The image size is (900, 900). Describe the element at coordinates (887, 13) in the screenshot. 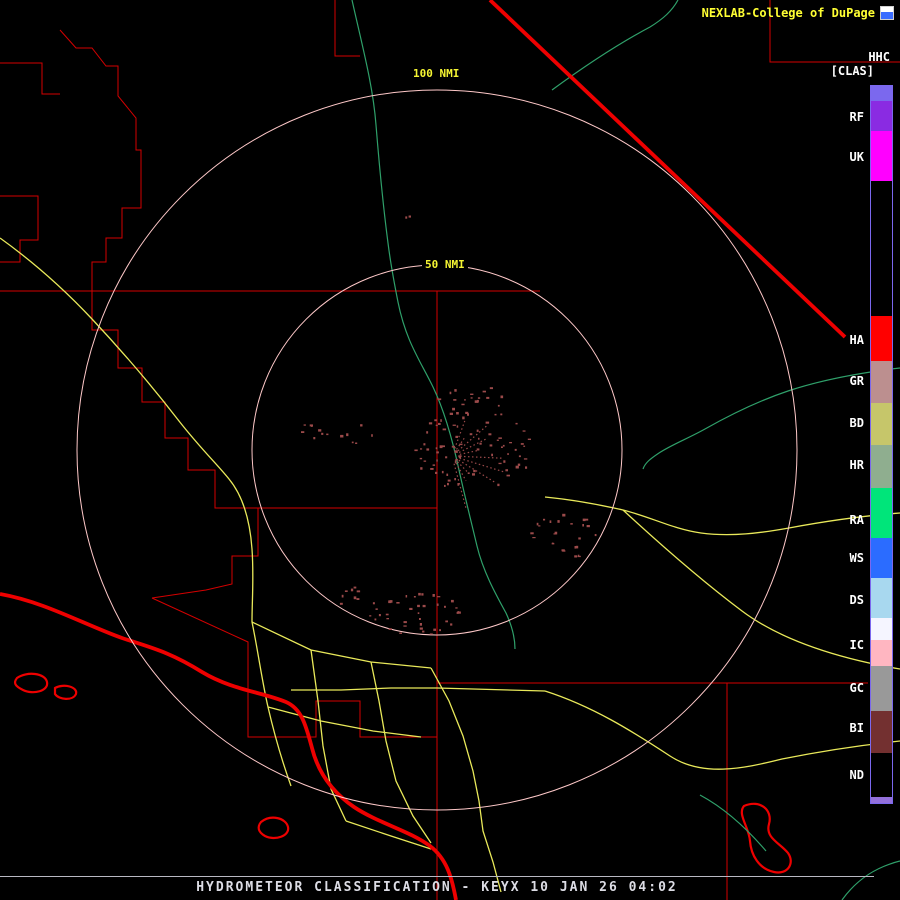

I see `cod-logo-icon` at that location.